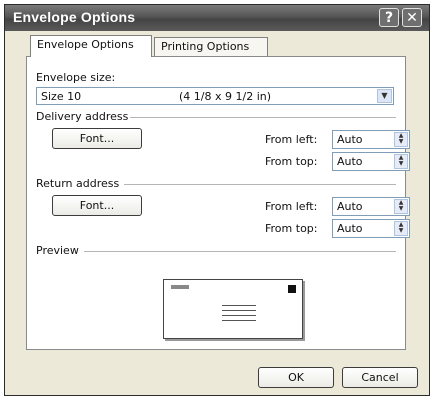  Describe the element at coordinates (74, 17) in the screenshot. I see `dialog-title: Envelope Options` at that location.